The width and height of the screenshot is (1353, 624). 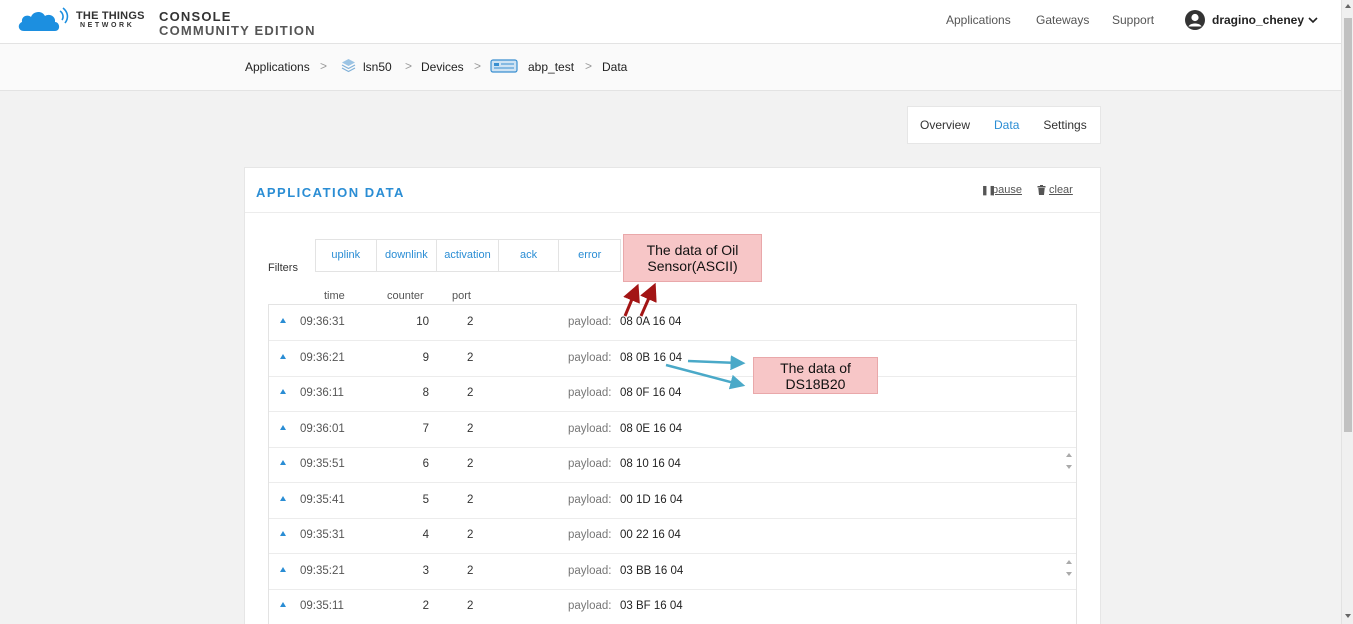 What do you see at coordinates (945, 125) in the screenshot?
I see `tab-overview: Overview` at bounding box center [945, 125].